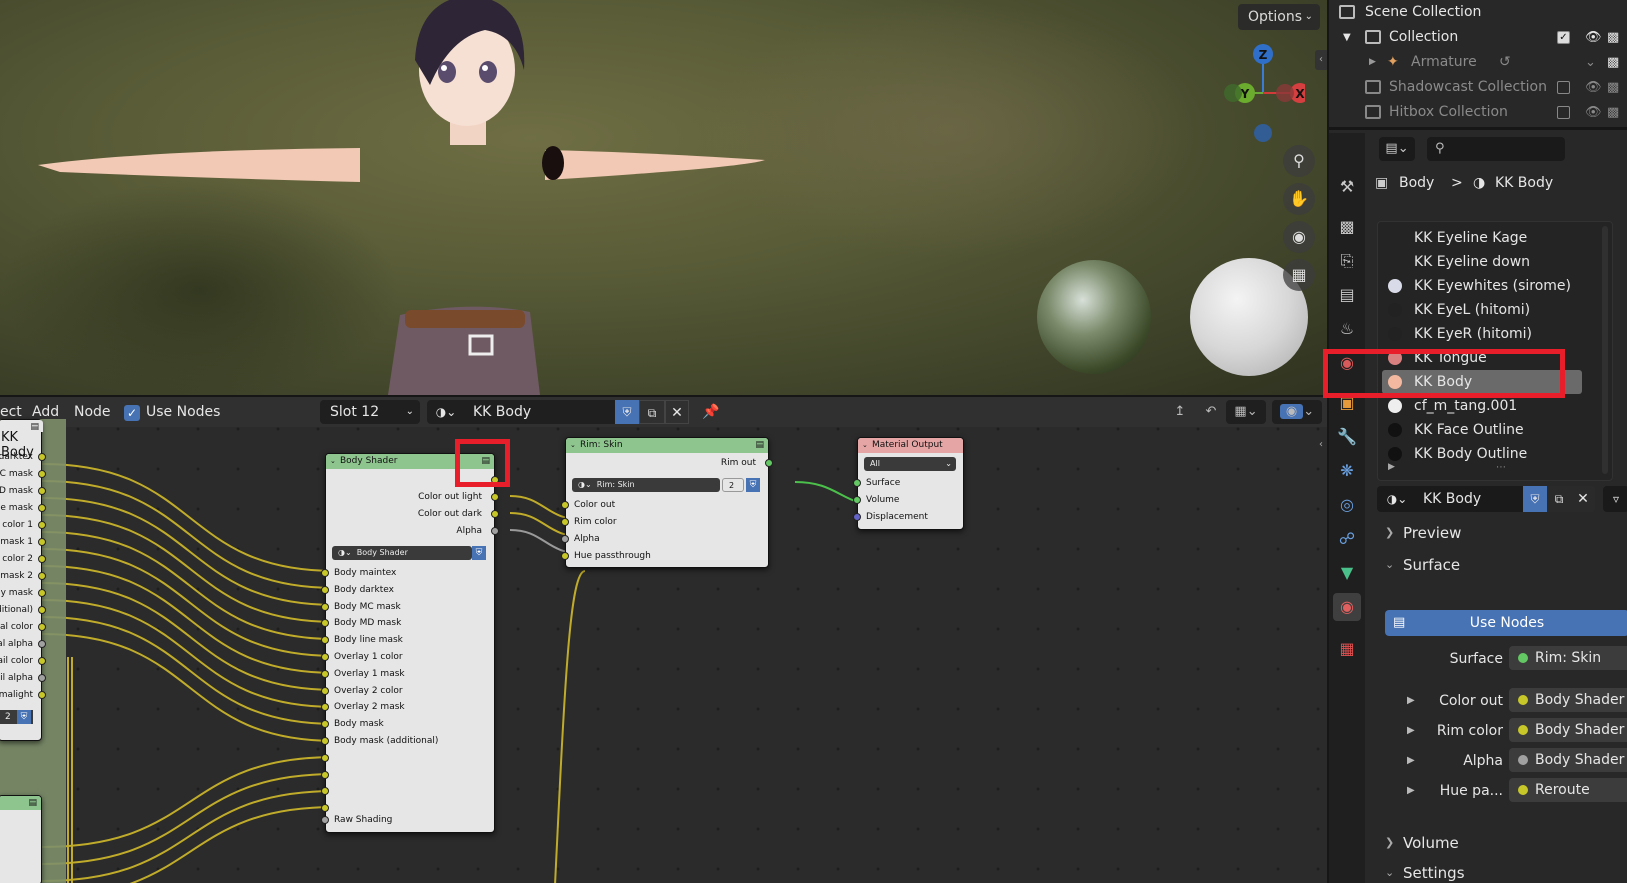 The height and width of the screenshot is (883, 1627). Describe the element at coordinates (759, 445) in the screenshot. I see `group-icon: ▤` at that location.